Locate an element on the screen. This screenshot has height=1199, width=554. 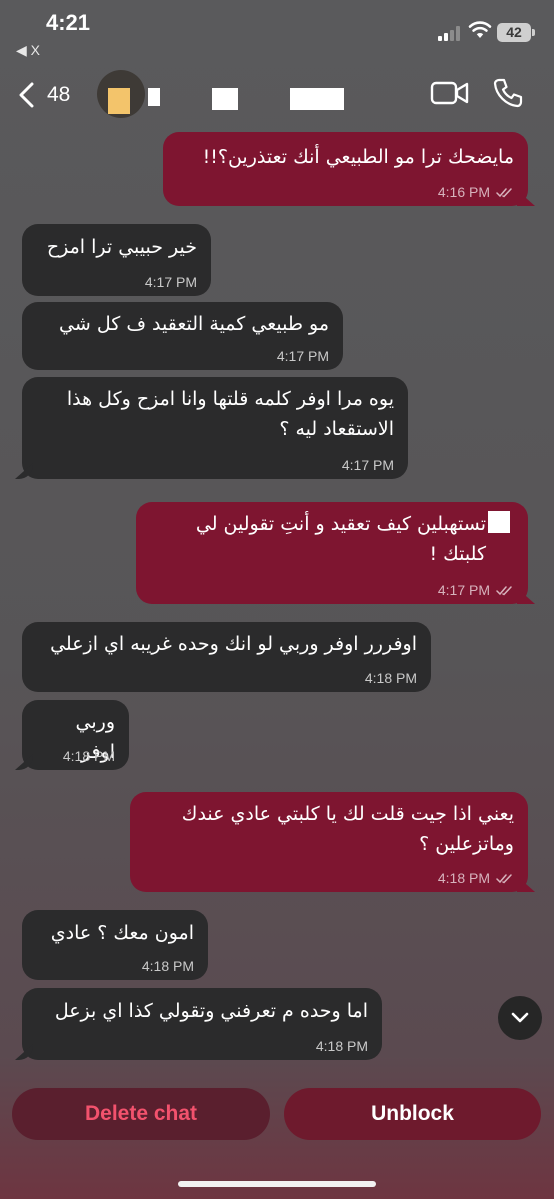
message-text: اما وحده م تعرفني وتقولي كذا اي بزعل is located at coordinates (211, 1011).